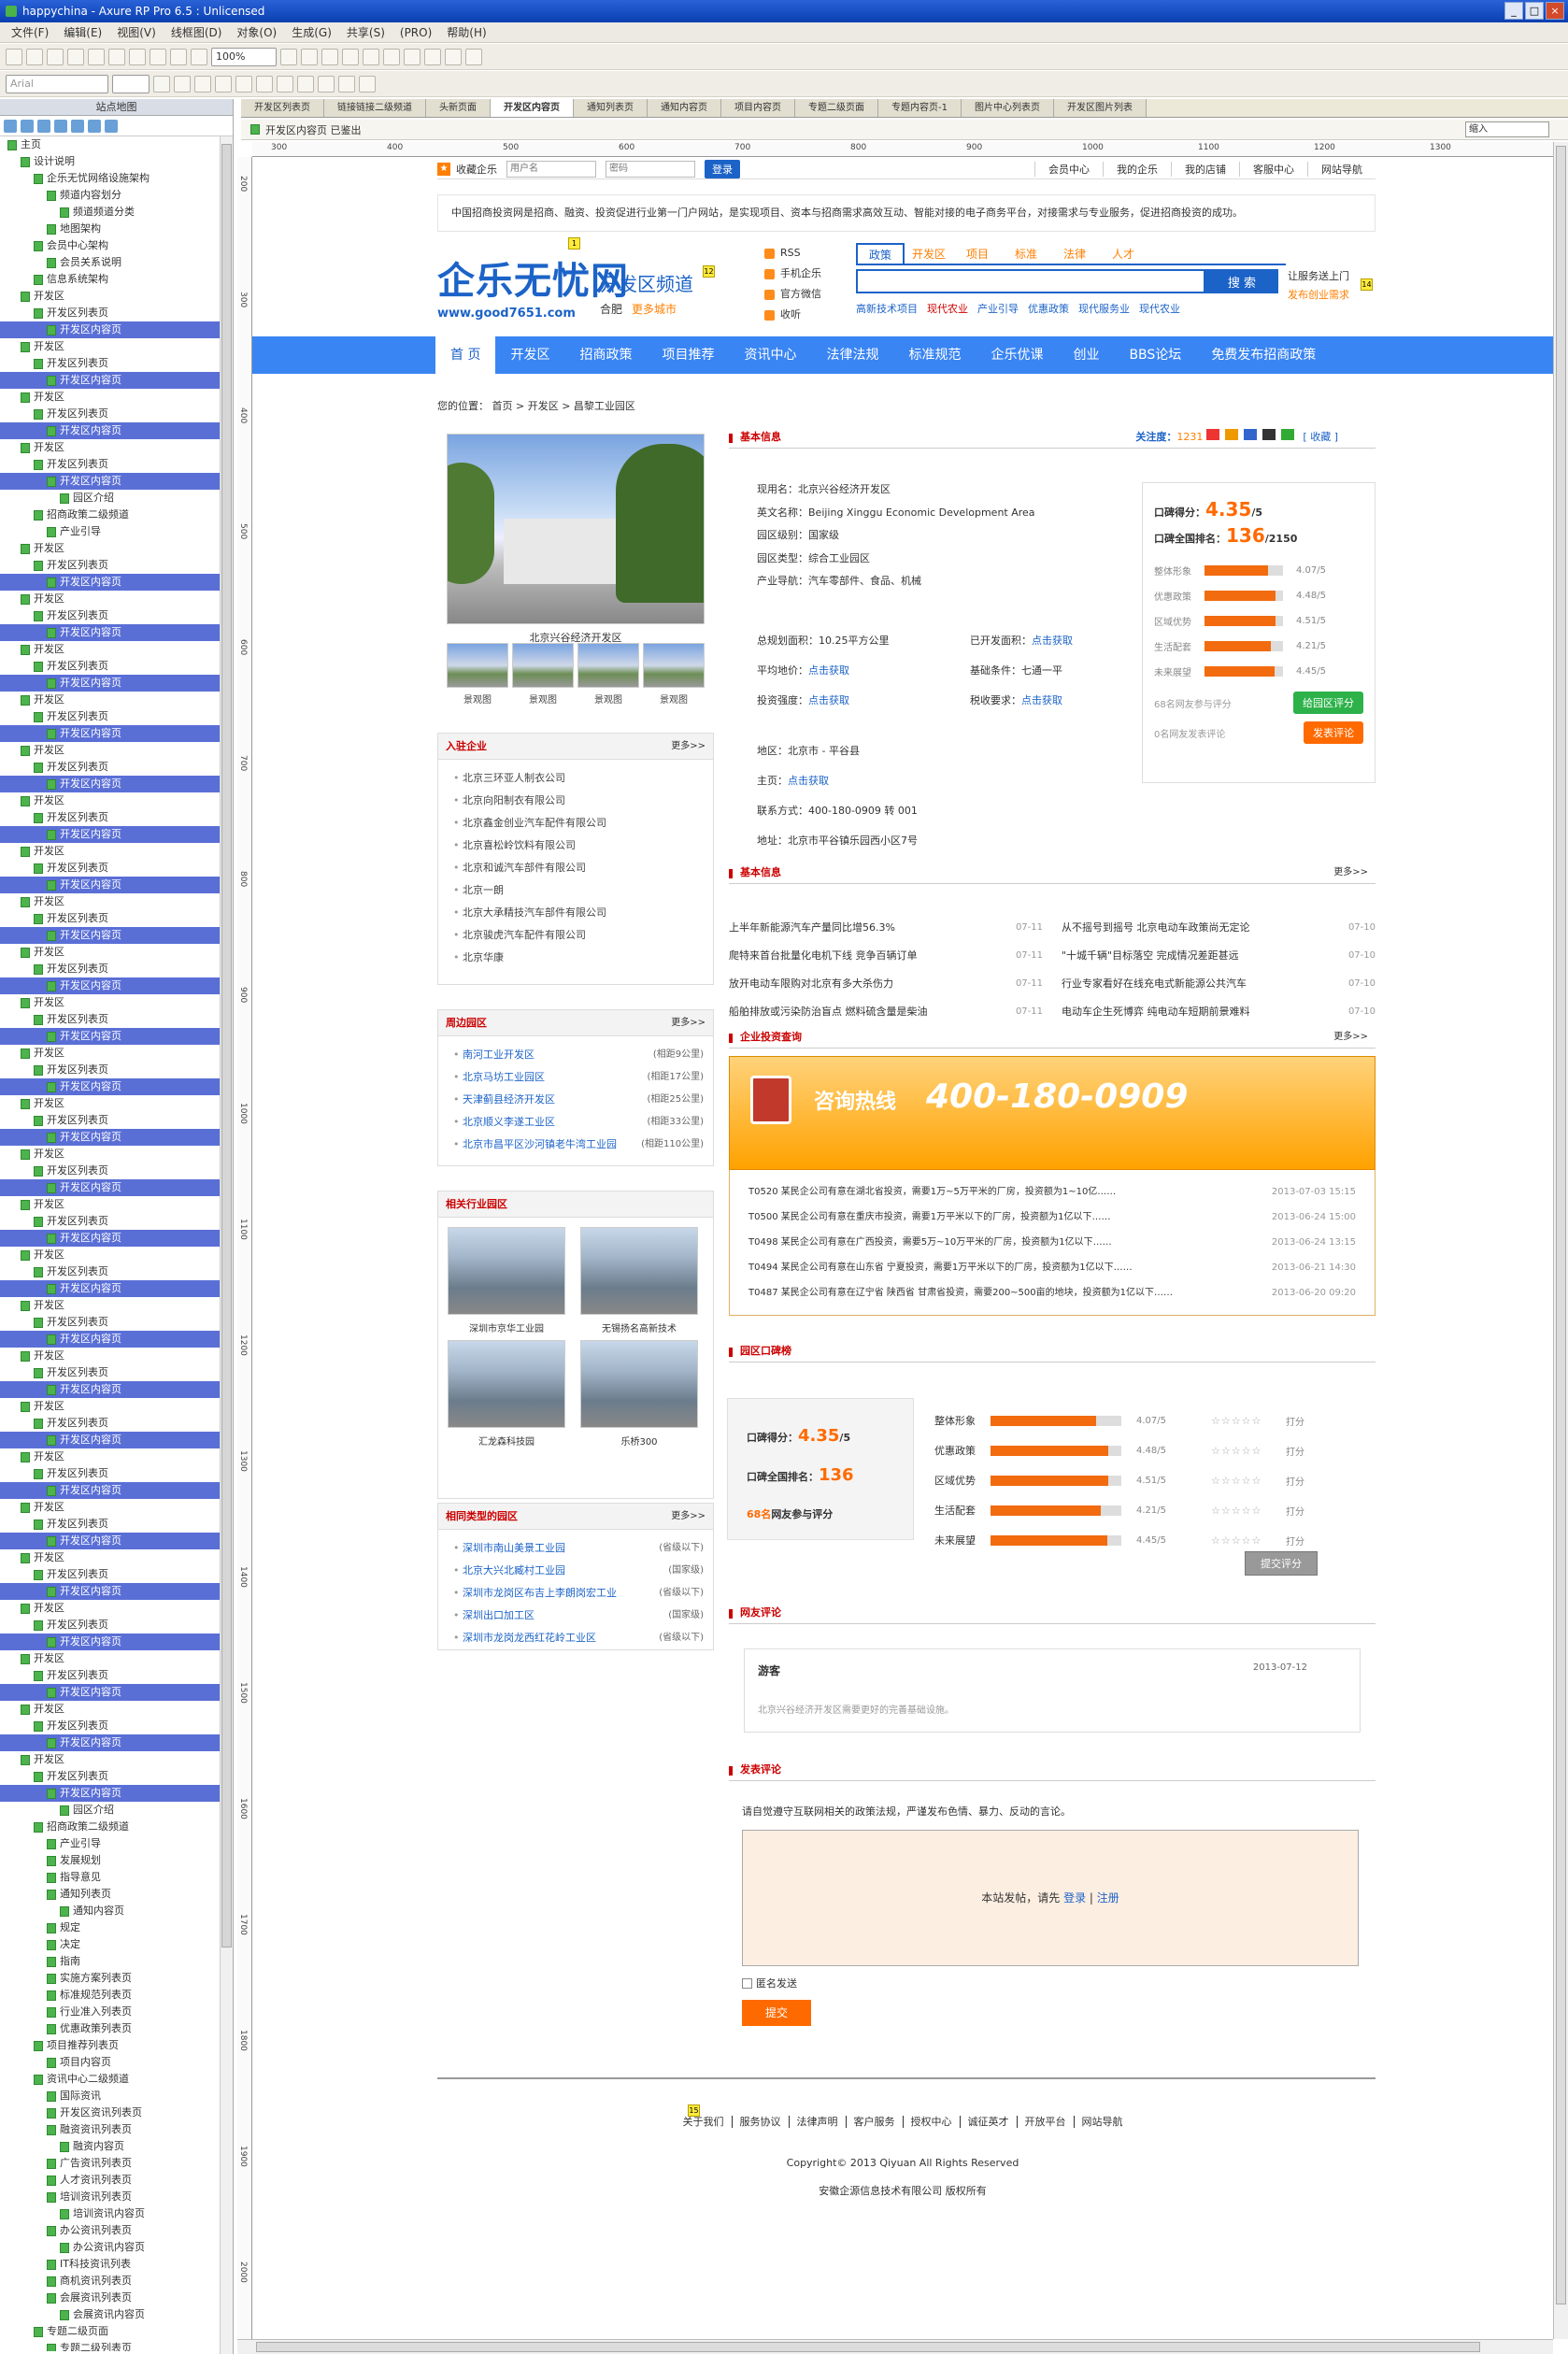 The height and width of the screenshot is (2354, 1568). Describe the element at coordinates (578, 1548) in the screenshot. I see `park-item: 深圳市南山美景工业园 (省级以下)` at that location.